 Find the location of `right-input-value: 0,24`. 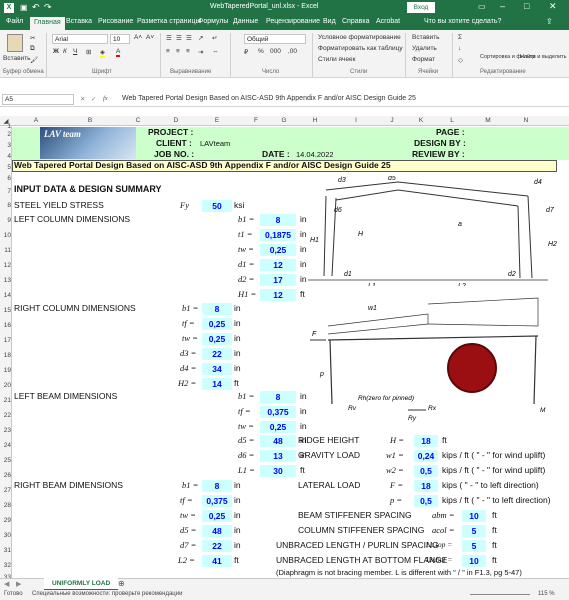

right-input-value: 0,24 is located at coordinates (426, 456).